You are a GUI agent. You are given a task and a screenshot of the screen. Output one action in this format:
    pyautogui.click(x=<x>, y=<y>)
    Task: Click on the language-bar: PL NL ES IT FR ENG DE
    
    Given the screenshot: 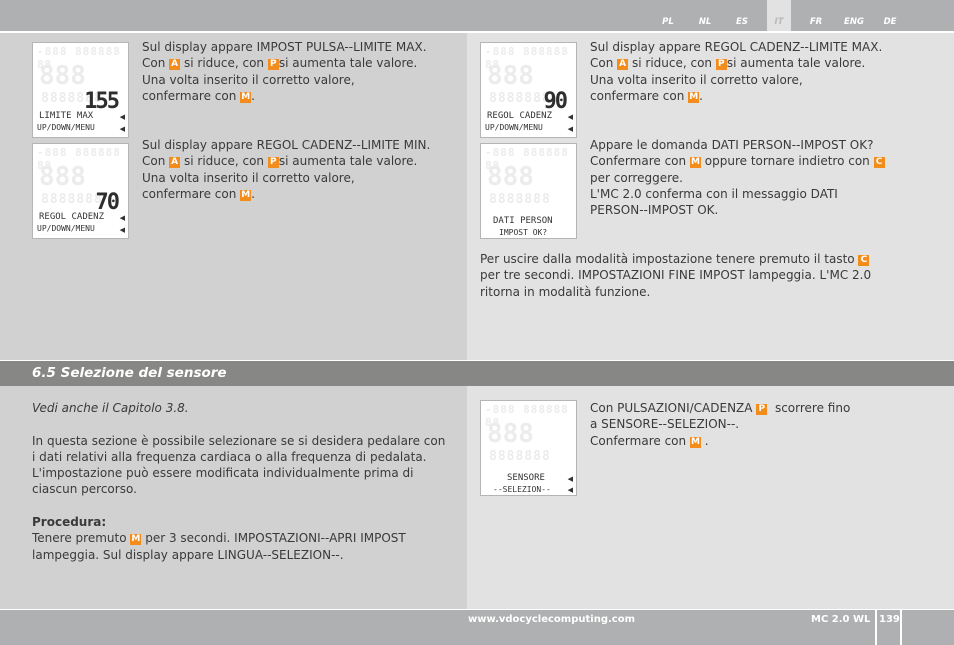 What is the action you would take?
    pyautogui.click(x=477, y=15)
    